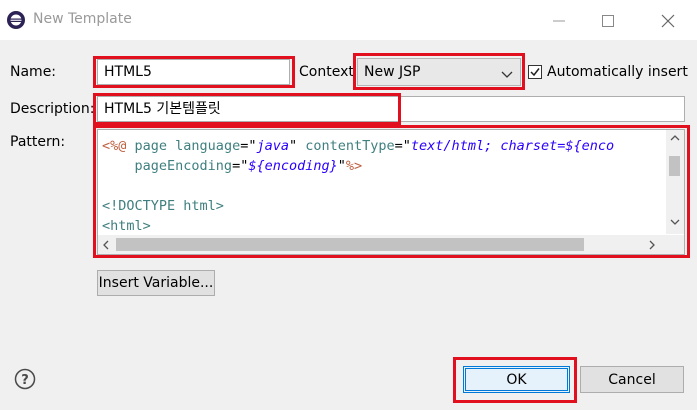  What do you see at coordinates (350, 146) in the screenshot?
I see `code-attr-contenttype: contentType` at bounding box center [350, 146].